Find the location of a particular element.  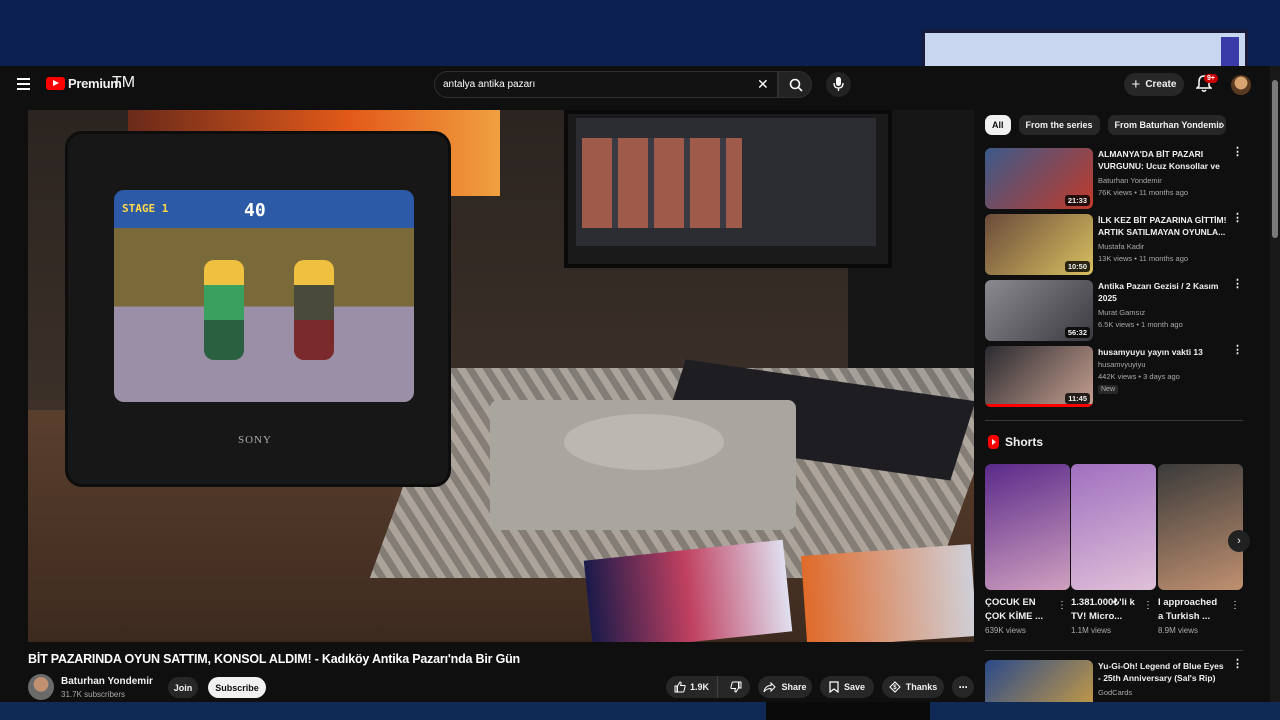

join-button: Join is located at coordinates (183, 687).